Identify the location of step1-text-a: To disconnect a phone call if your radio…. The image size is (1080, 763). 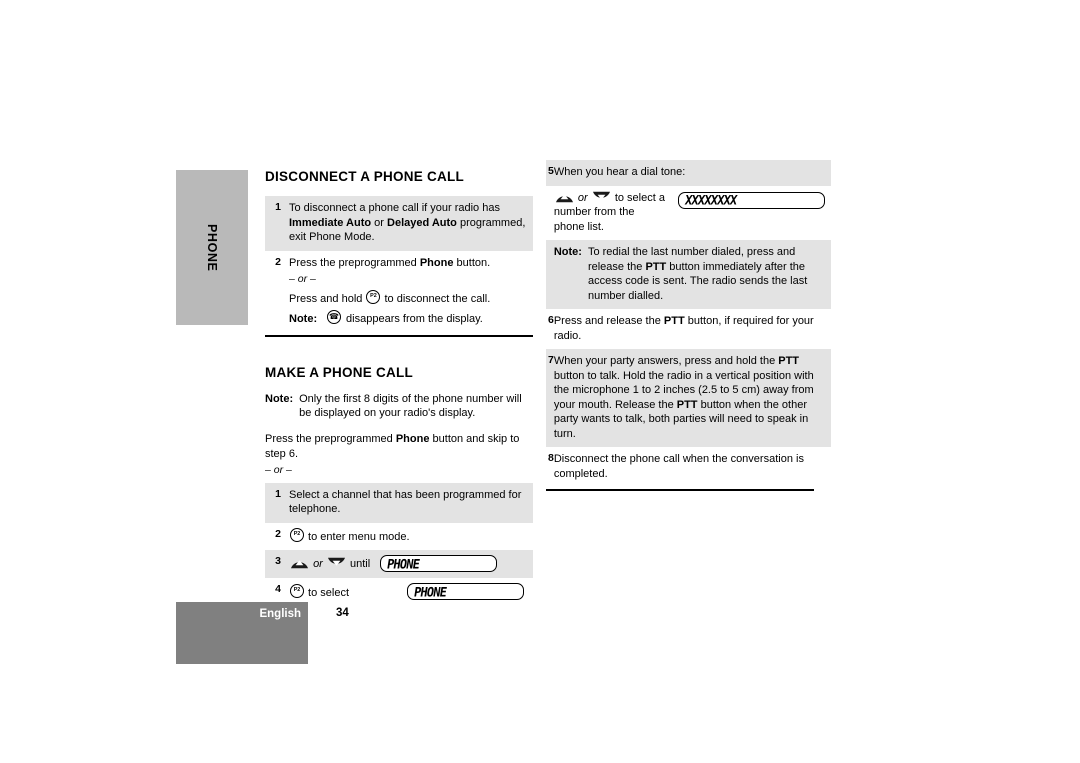
(394, 208).